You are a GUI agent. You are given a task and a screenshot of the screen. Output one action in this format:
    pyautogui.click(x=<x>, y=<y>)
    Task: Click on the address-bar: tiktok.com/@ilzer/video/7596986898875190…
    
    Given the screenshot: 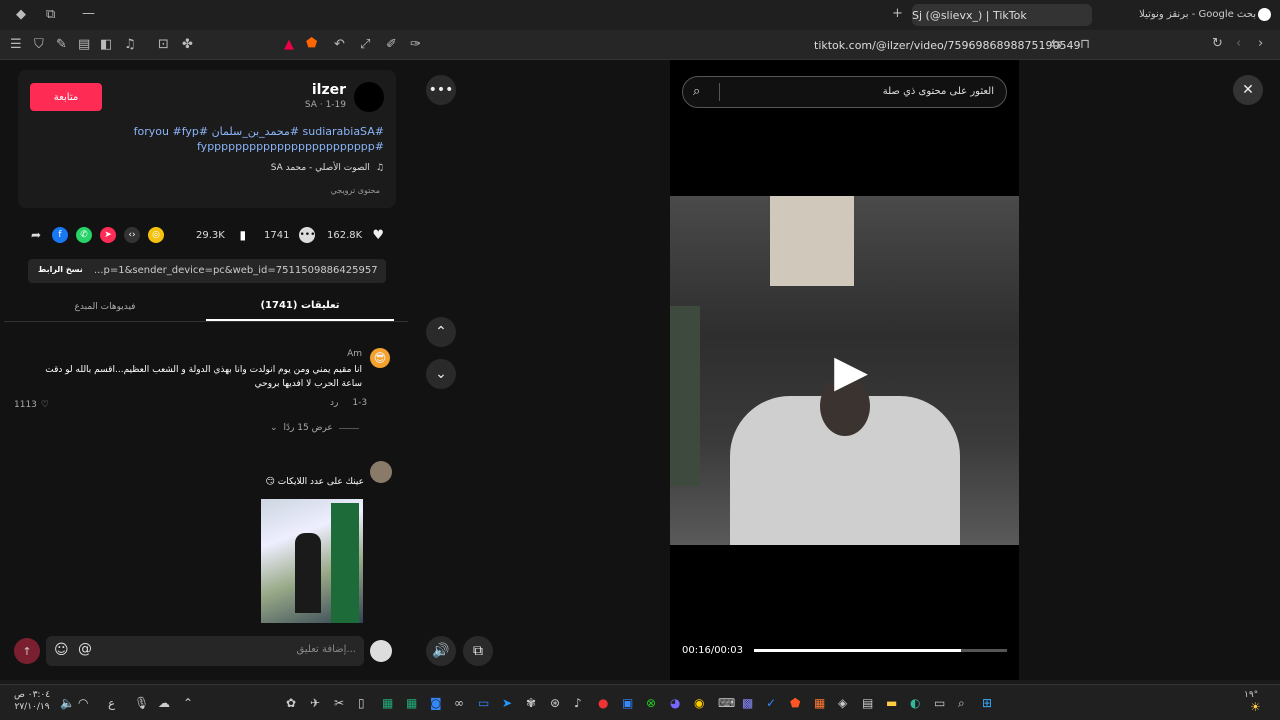 What is the action you would take?
    pyautogui.click(x=947, y=45)
    